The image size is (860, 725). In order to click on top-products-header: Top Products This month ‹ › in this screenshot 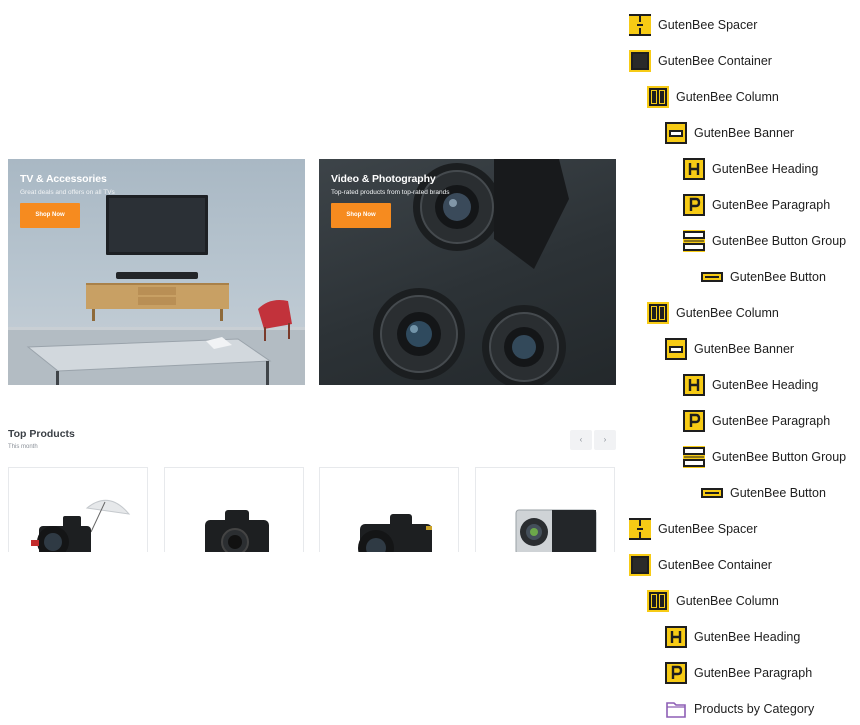, I will do `click(312, 443)`.